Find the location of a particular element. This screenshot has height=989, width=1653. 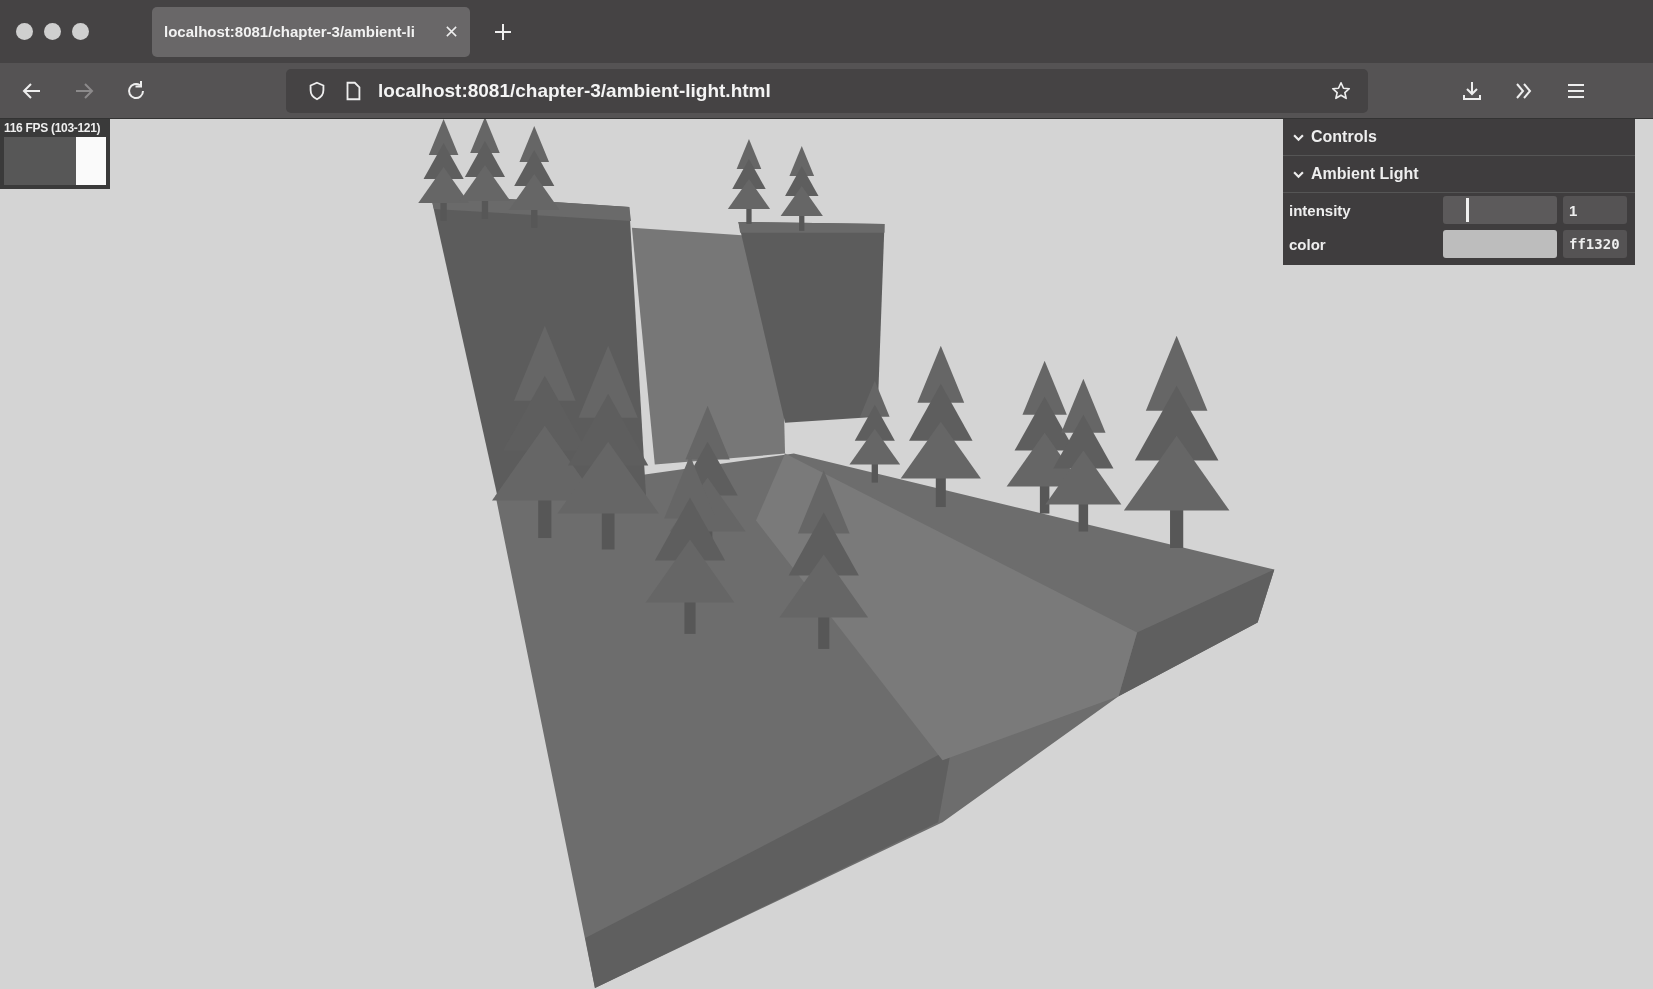

folder-header: Ambient Light is located at coordinates (1459, 174).